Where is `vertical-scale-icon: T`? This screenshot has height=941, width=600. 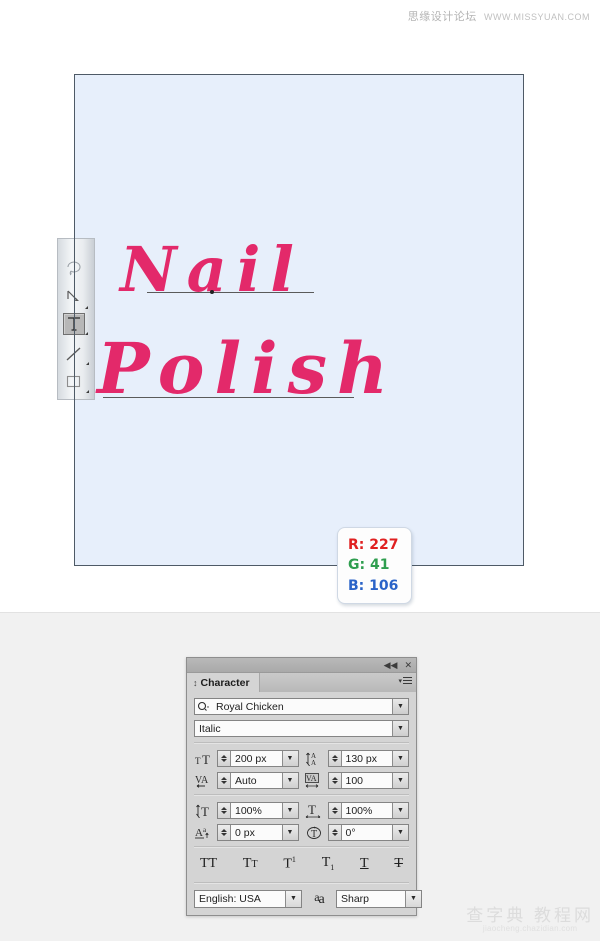 vertical-scale-icon: T is located at coordinates (204, 810).